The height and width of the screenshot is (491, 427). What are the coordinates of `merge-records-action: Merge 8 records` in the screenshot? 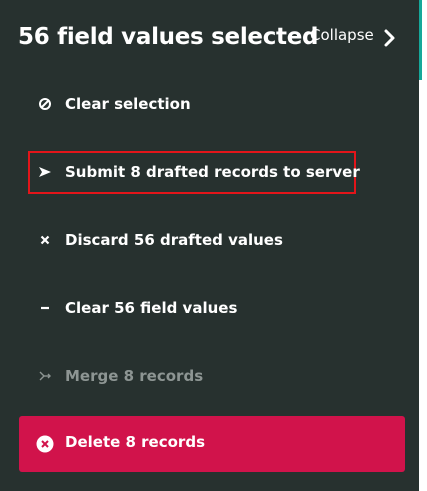 It's located at (120, 376).